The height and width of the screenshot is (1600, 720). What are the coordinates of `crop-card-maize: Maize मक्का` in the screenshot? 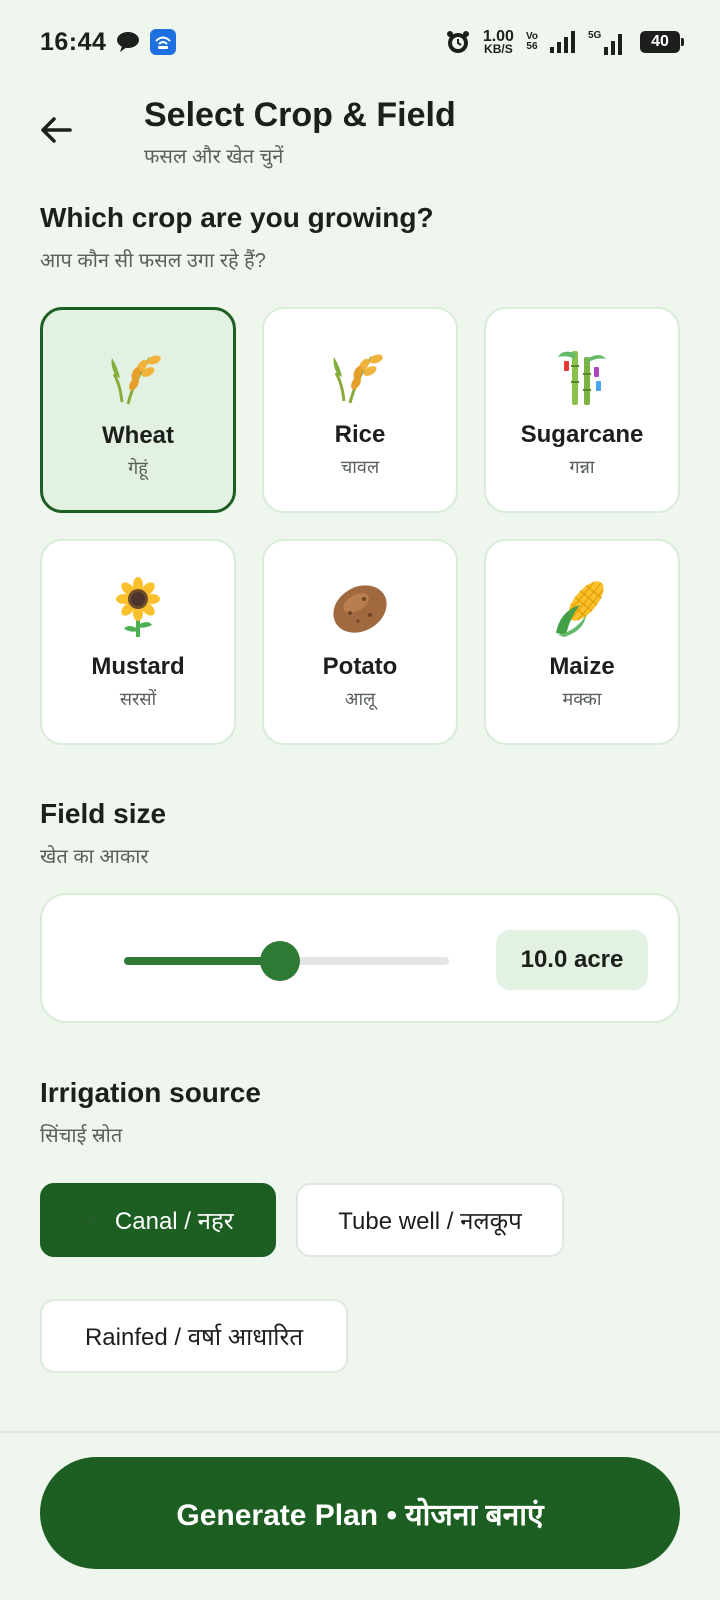 It's located at (582, 642).